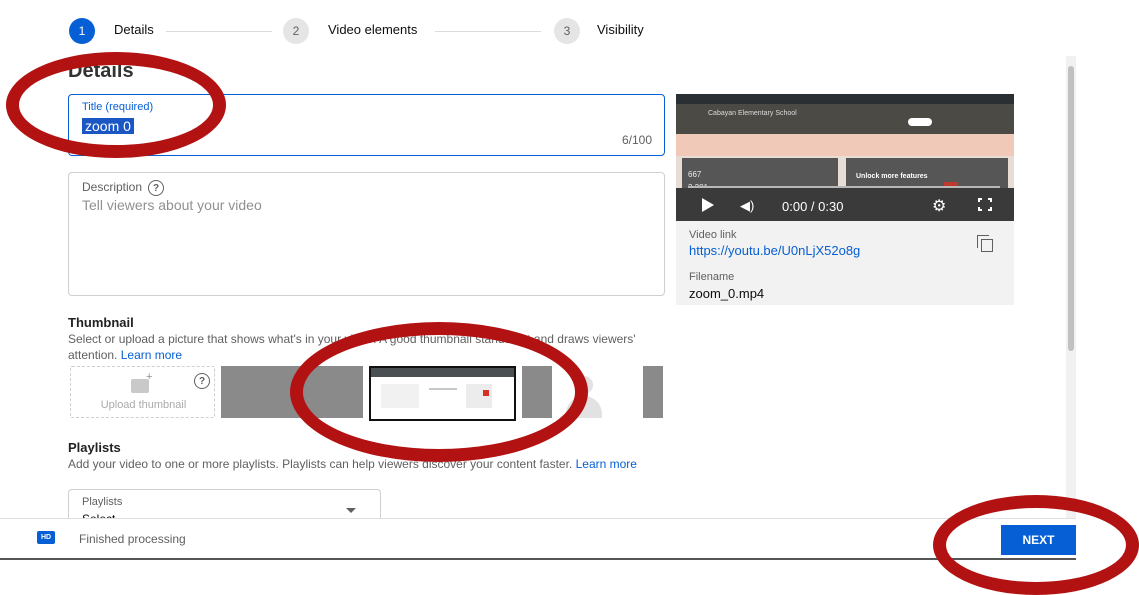 Image resolution: width=1139 pixels, height=595 pixels. I want to click on volume-icon: ◀), so click(747, 206).